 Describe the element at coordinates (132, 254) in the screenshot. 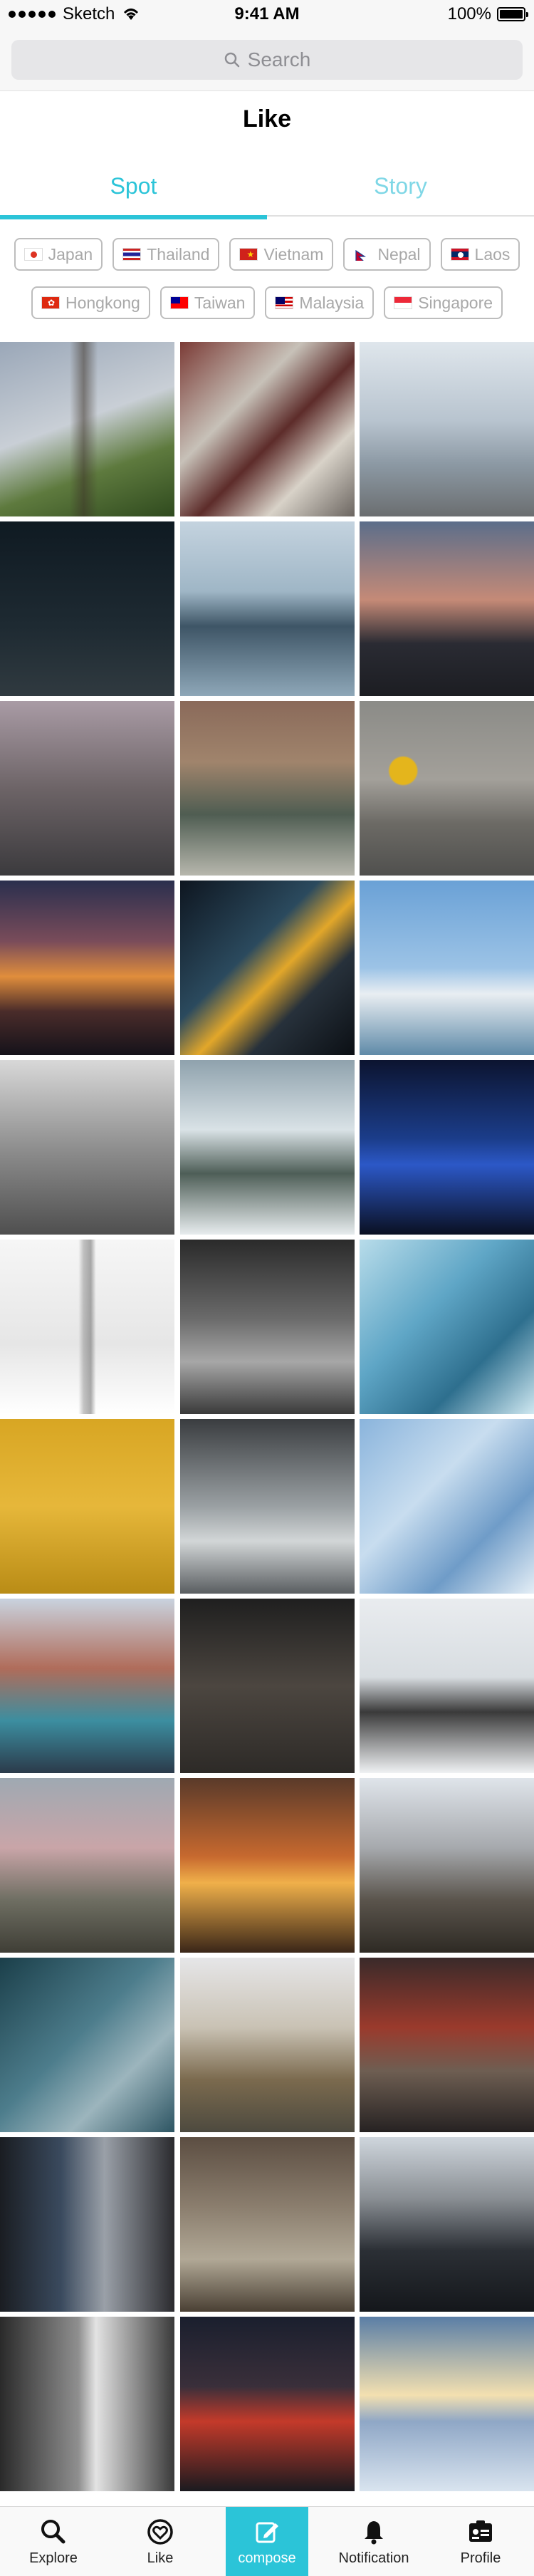

I see `thailand-flag-icon` at that location.